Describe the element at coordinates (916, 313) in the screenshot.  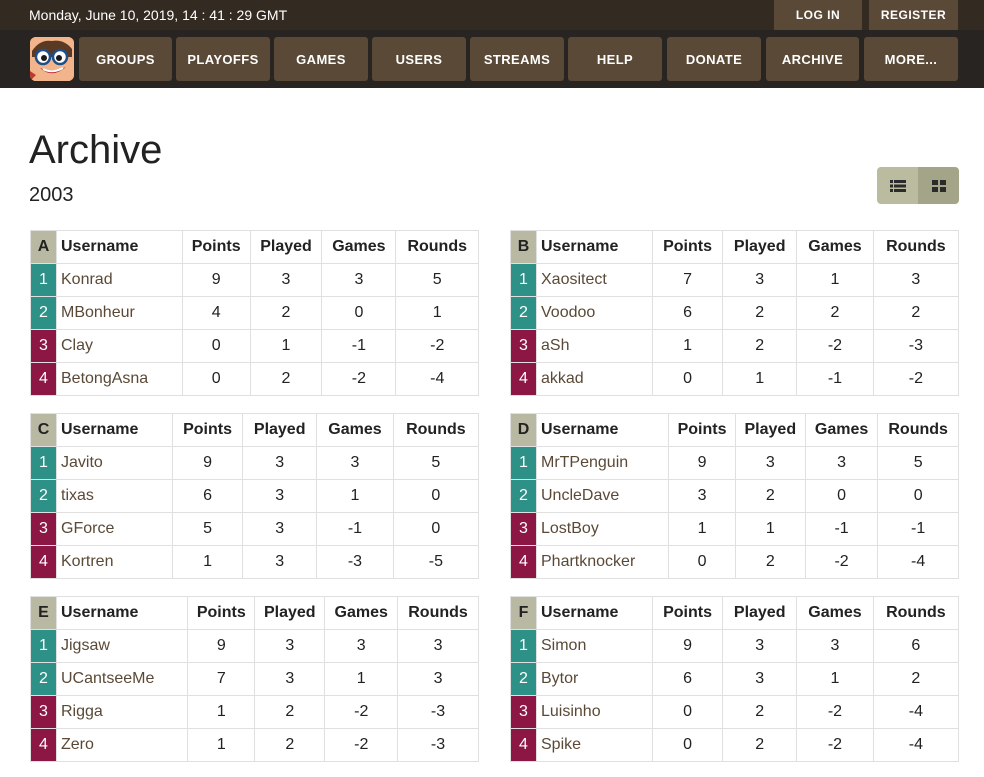
I see `rounds-cell: 2` at that location.